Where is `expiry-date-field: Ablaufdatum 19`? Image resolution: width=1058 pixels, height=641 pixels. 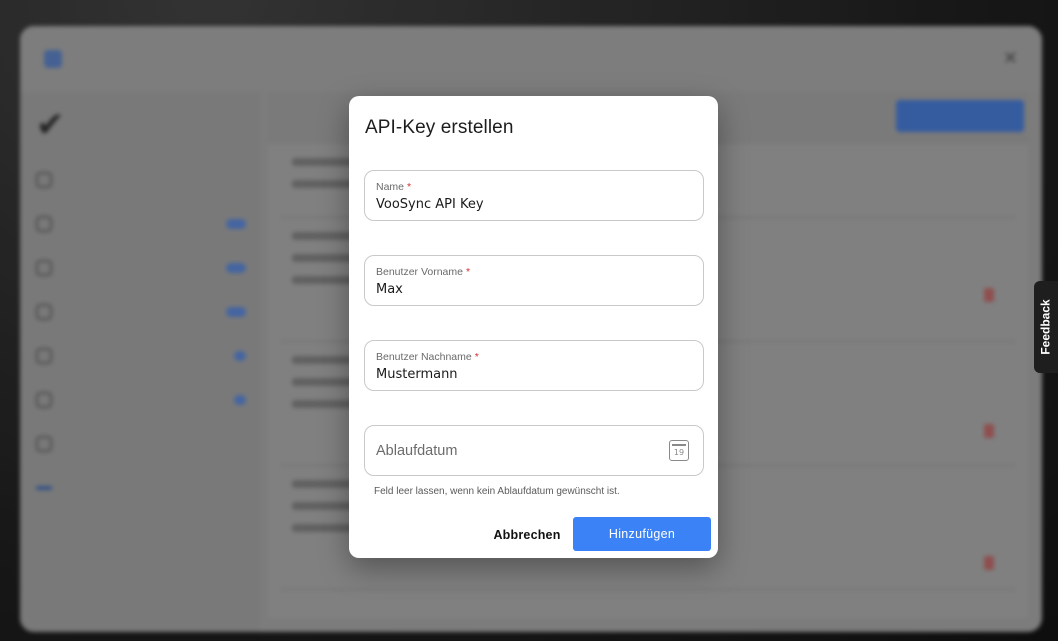 expiry-date-field: Ablaufdatum 19 is located at coordinates (534, 450).